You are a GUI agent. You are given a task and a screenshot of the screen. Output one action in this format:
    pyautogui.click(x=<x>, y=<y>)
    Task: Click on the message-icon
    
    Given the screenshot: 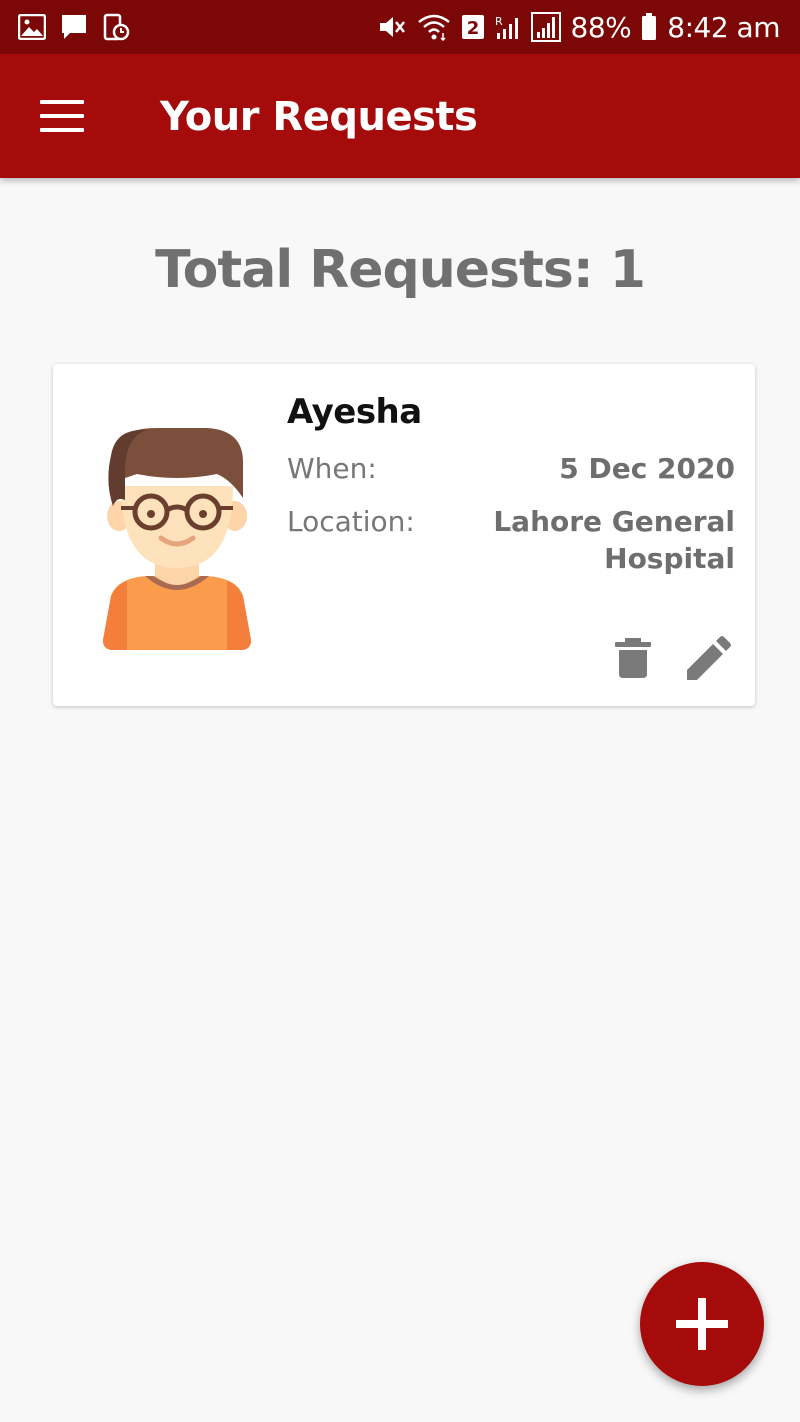 What is the action you would take?
    pyautogui.click(x=74, y=27)
    